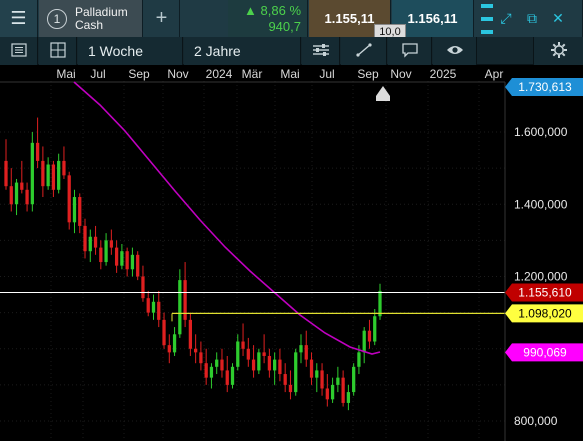  What do you see at coordinates (219, 74) in the screenshot?
I see `x-tick-label: 2024` at bounding box center [219, 74].